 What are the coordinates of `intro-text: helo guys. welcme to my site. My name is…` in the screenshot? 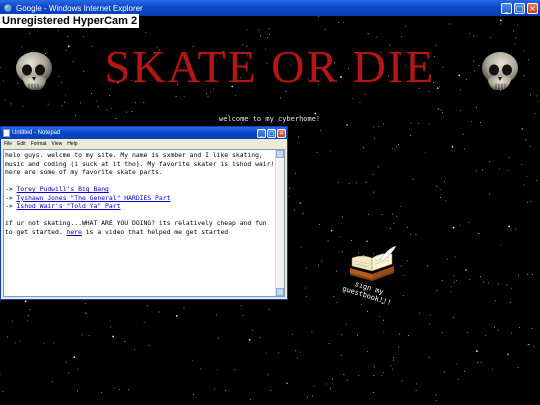 It's located at (140, 163).